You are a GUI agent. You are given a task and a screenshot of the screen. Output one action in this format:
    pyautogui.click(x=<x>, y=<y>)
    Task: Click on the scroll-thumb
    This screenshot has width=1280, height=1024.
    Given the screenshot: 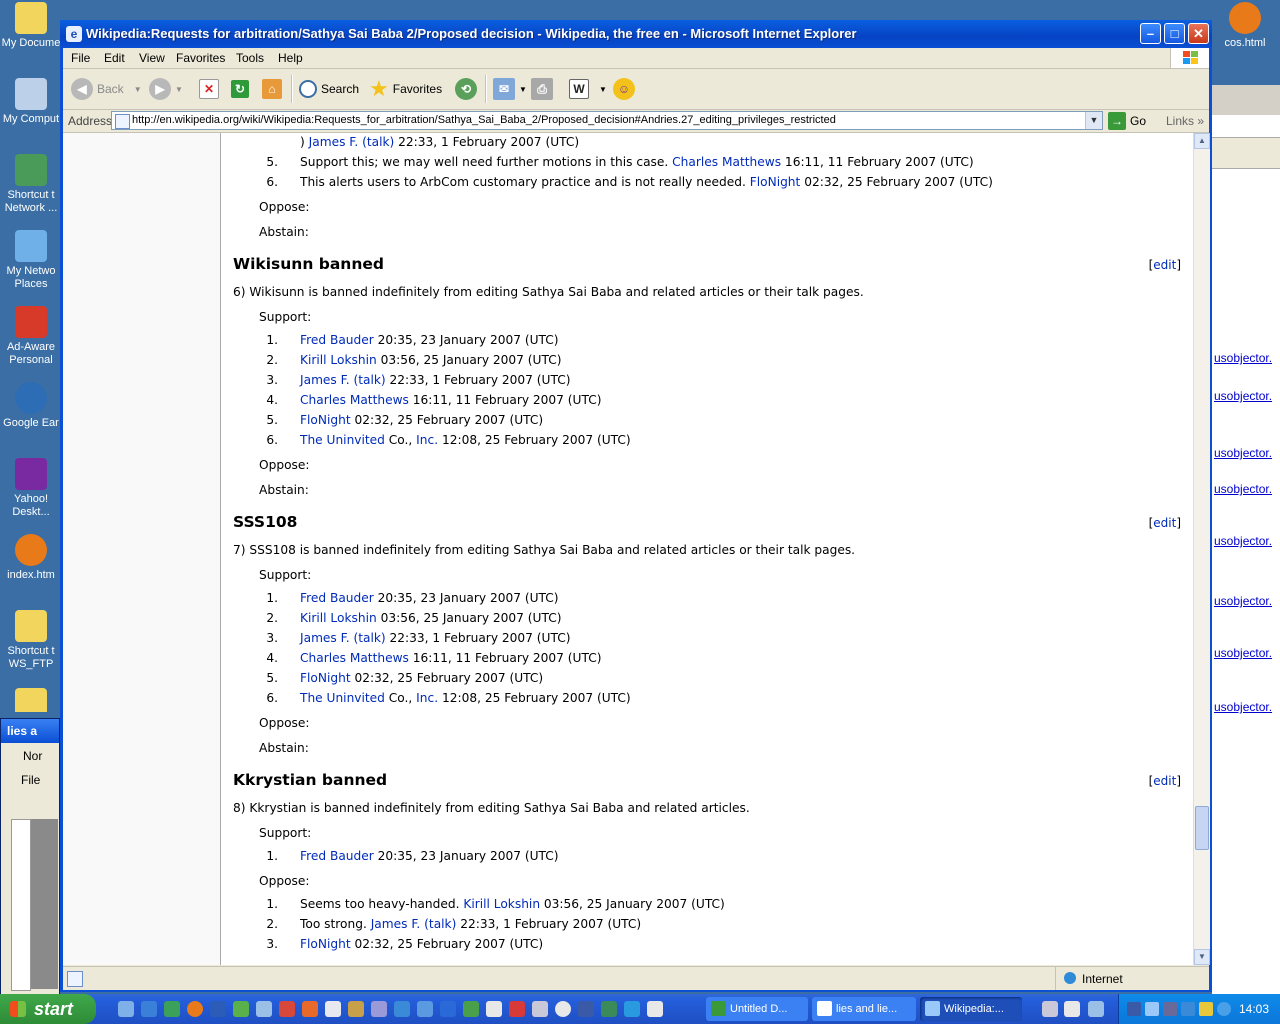 What is the action you would take?
    pyautogui.click(x=1202, y=828)
    